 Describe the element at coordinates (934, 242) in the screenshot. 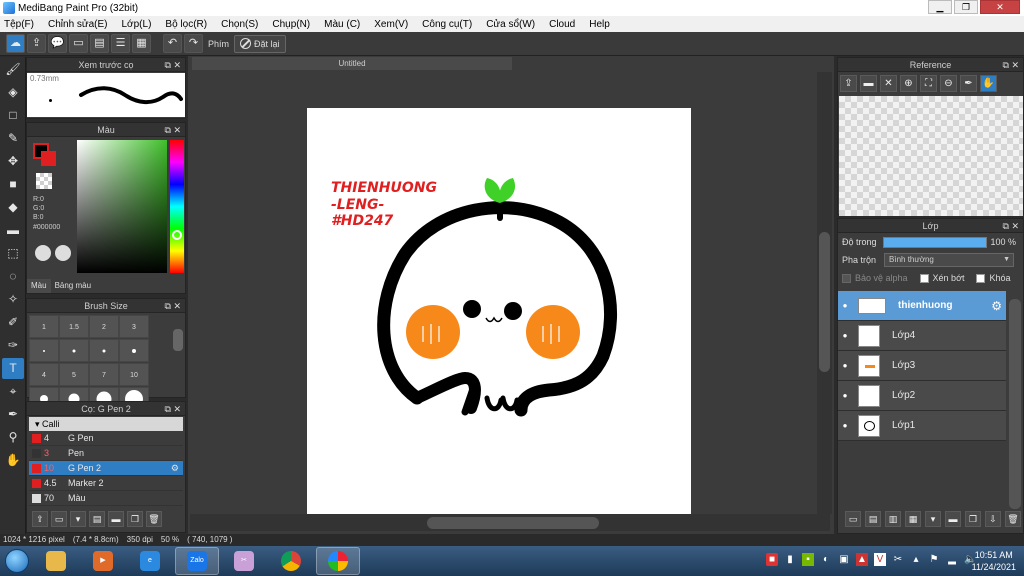

I see `opacity-slider` at that location.